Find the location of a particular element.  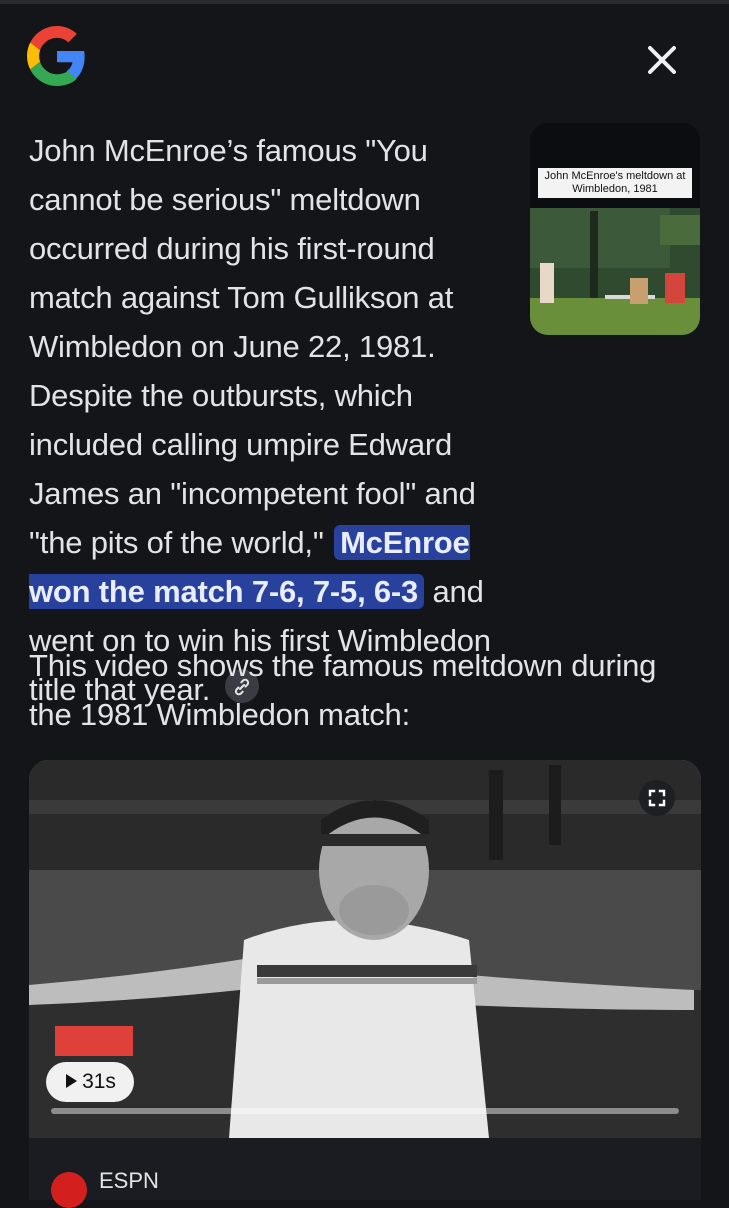

video-source-row: ESPN is located at coordinates (365, 1173).